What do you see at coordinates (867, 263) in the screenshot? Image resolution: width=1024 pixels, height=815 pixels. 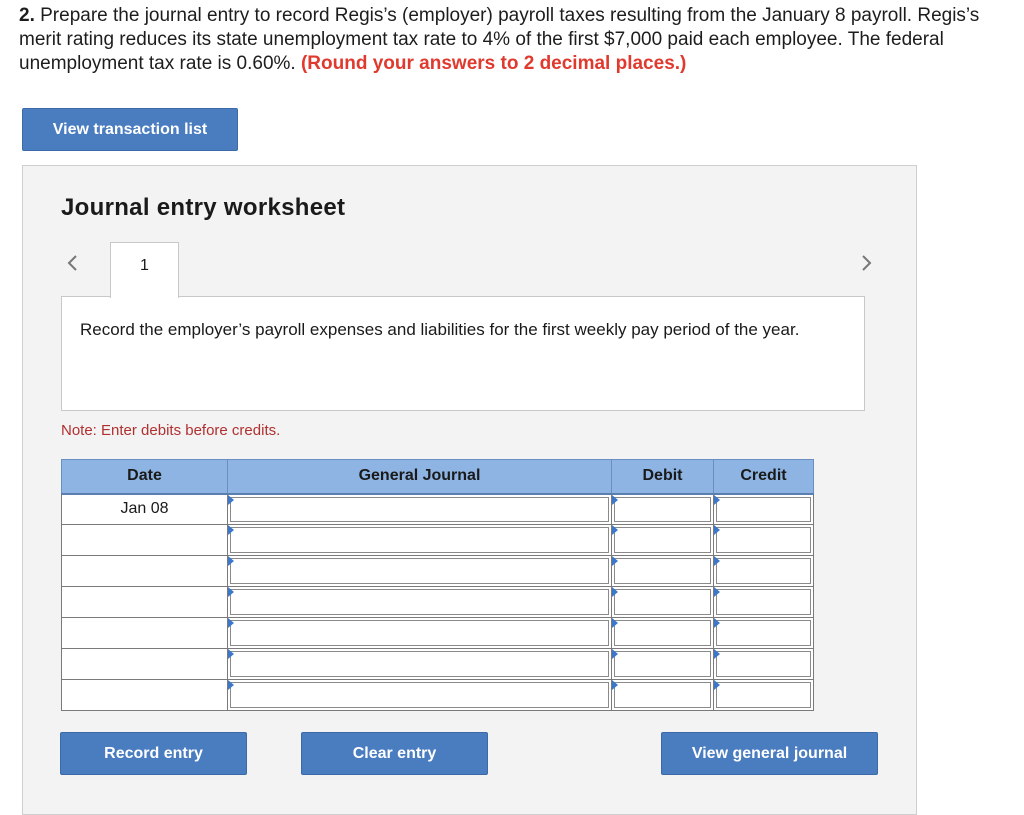 I see `chevron-right-icon` at bounding box center [867, 263].